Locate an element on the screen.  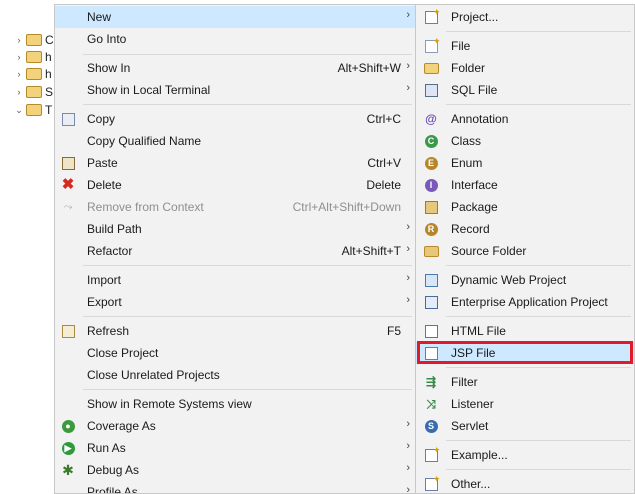
tree-item: ⌄ T is located at coordinates (33, 110).